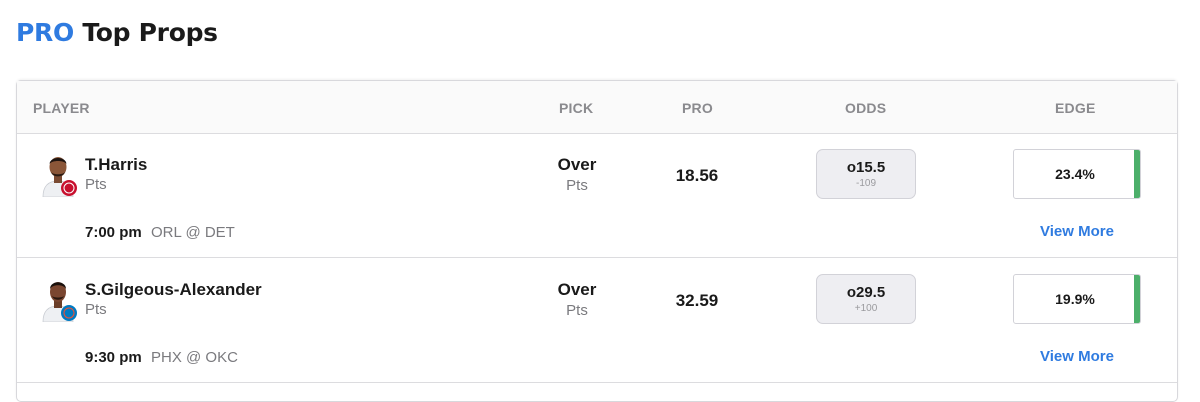 The height and width of the screenshot is (402, 1200). Describe the element at coordinates (150, 32) in the screenshot. I see `title-text: Top Props` at that location.